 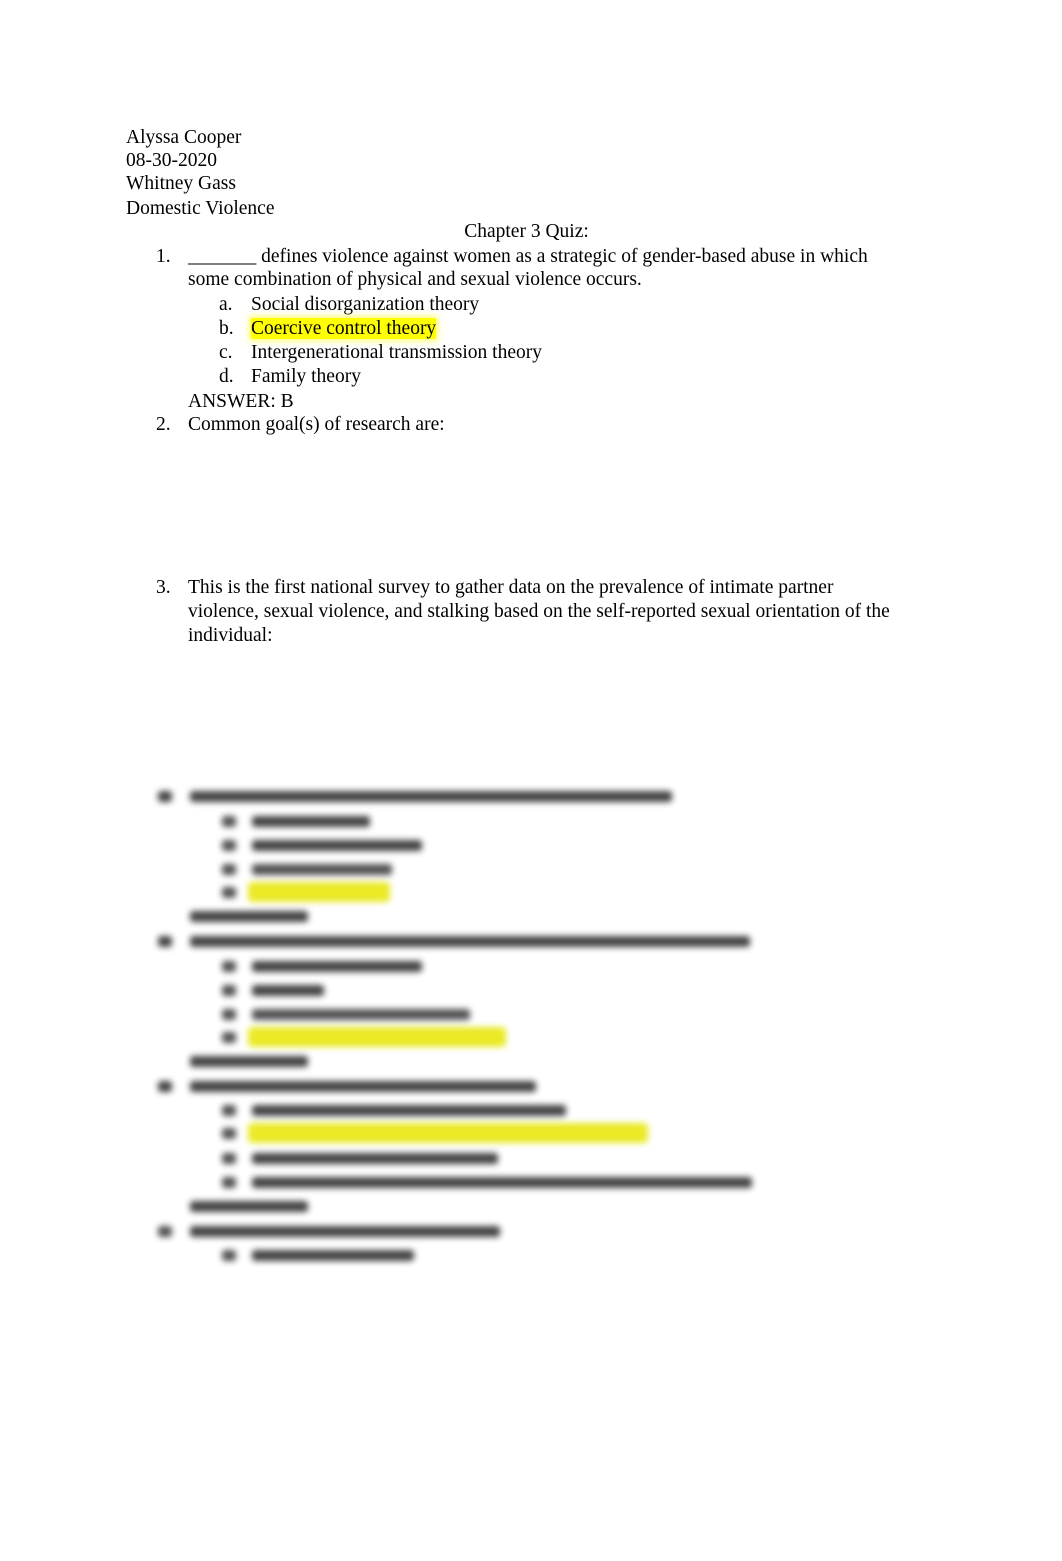 What do you see at coordinates (163, 424) in the screenshot?
I see `question-number: 2.` at bounding box center [163, 424].